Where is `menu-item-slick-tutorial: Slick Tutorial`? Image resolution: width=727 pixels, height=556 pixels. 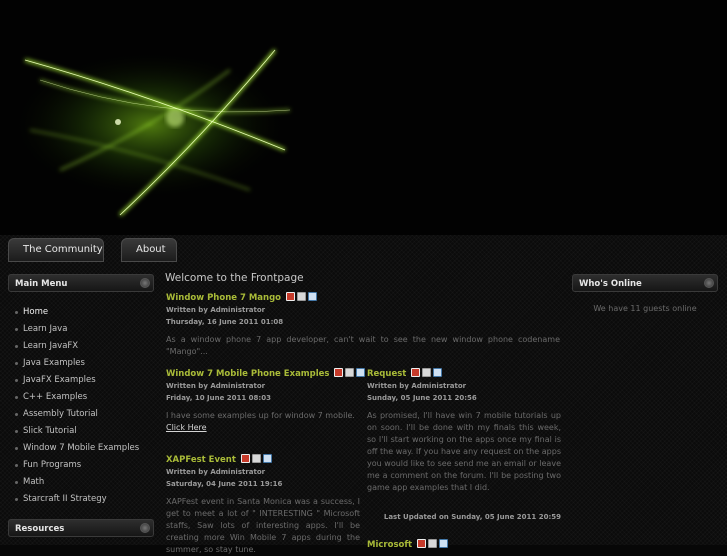
menu-item-slick-tutorial: Slick Tutorial is located at coordinates (76, 432).